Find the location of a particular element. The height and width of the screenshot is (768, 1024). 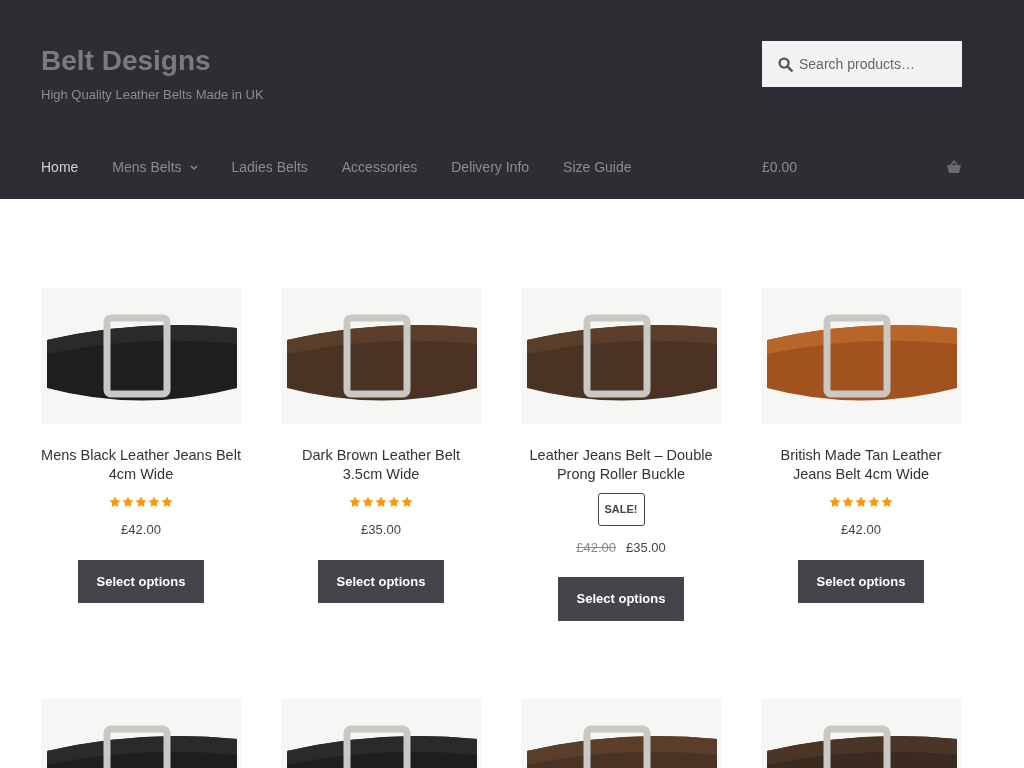

product-title: British Made Tan Leather Jeans Belt 4cm Wide is located at coordinates (861, 465).